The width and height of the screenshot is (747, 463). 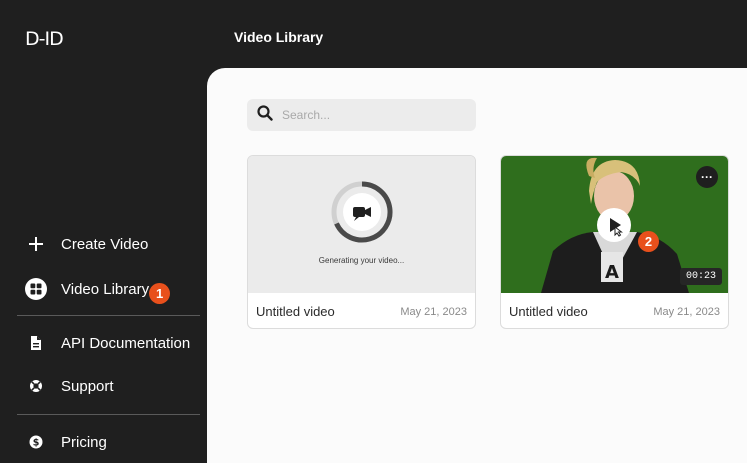 I want to click on sidebar-item-support: Support, so click(x=71, y=386).